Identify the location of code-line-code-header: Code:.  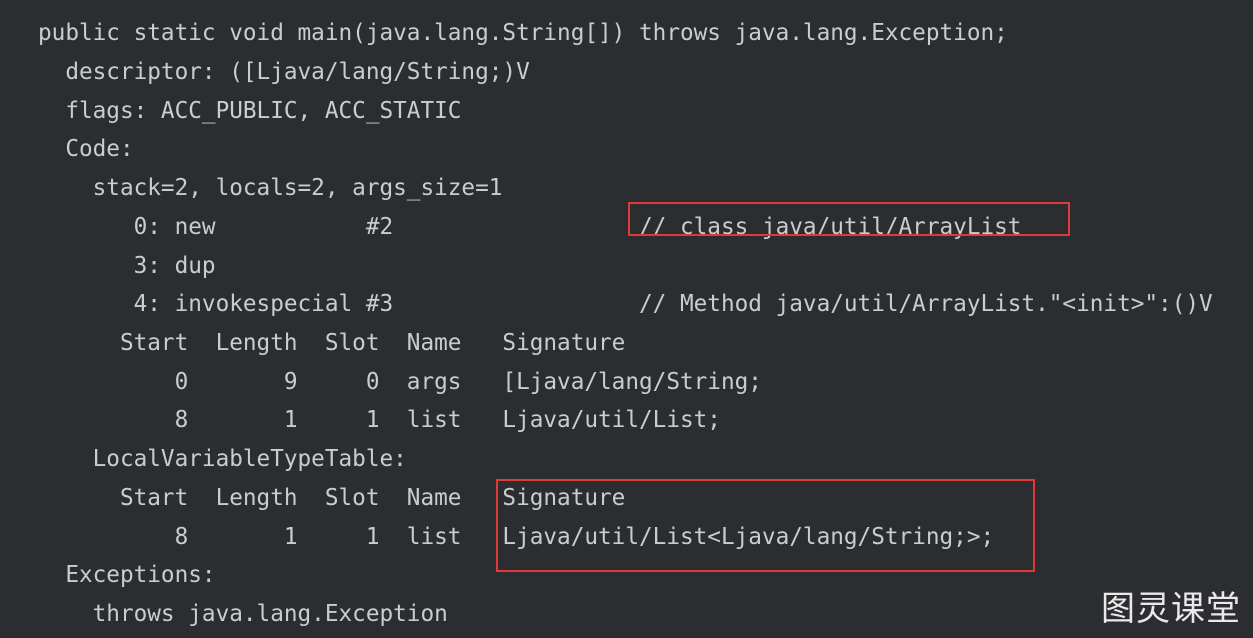
(86, 149).